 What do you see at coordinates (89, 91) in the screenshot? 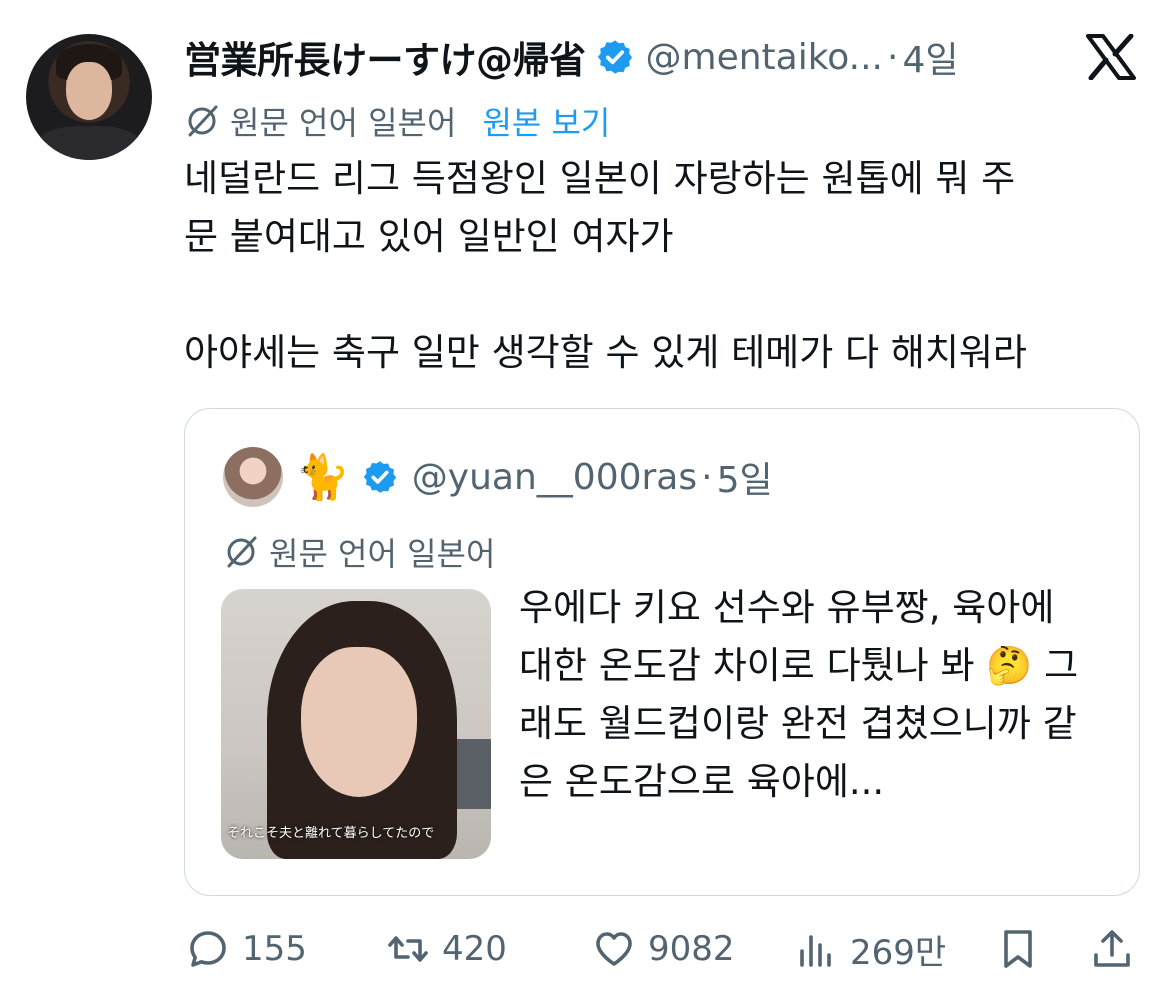
I see `avatar-face` at bounding box center [89, 91].